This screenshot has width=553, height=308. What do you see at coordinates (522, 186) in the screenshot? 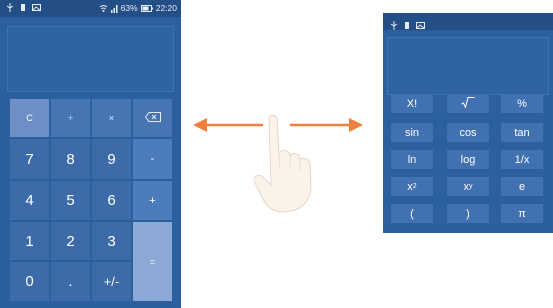
I see `euler-button: e` at bounding box center [522, 186].